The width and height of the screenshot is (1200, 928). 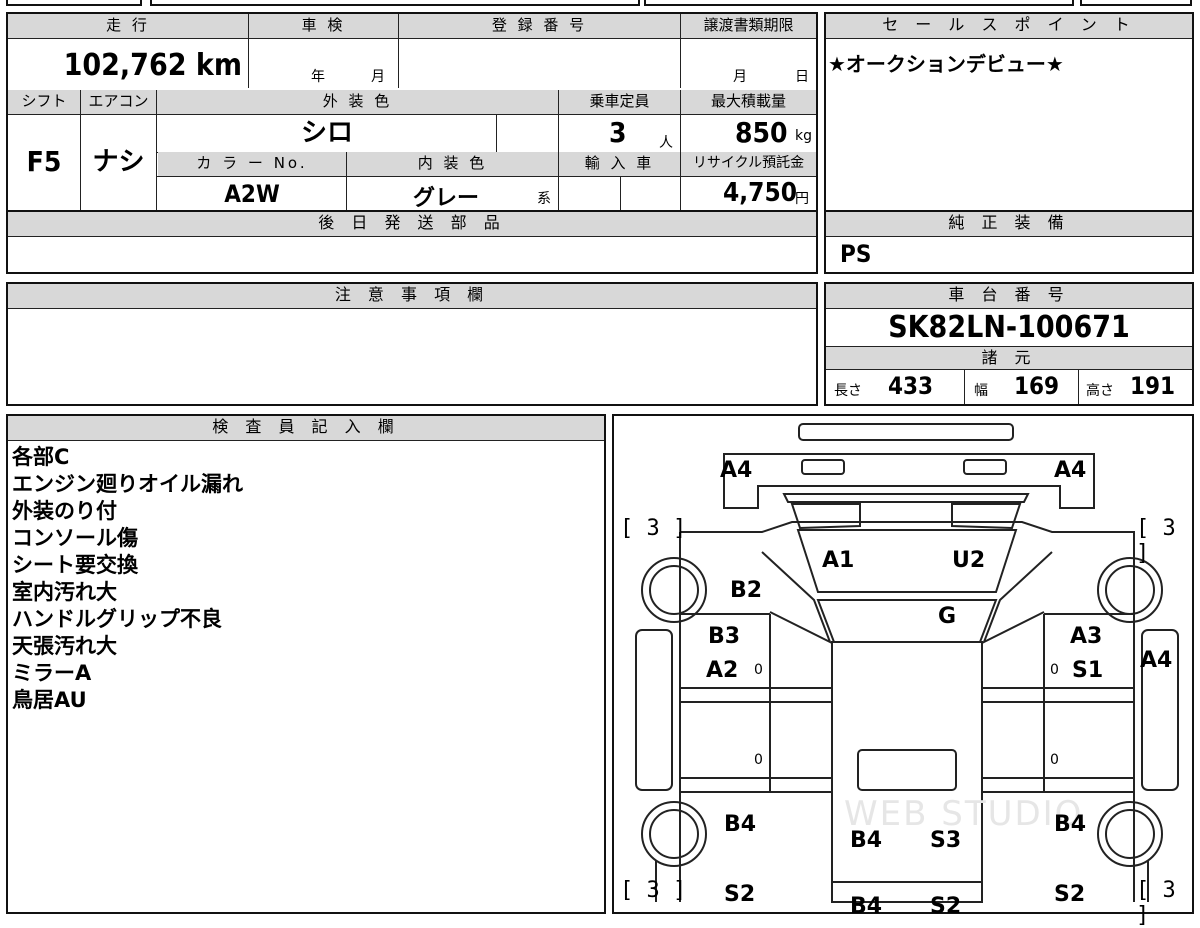 What do you see at coordinates (1088, 670) in the screenshot?
I see `damage-mark: S1` at bounding box center [1088, 670].